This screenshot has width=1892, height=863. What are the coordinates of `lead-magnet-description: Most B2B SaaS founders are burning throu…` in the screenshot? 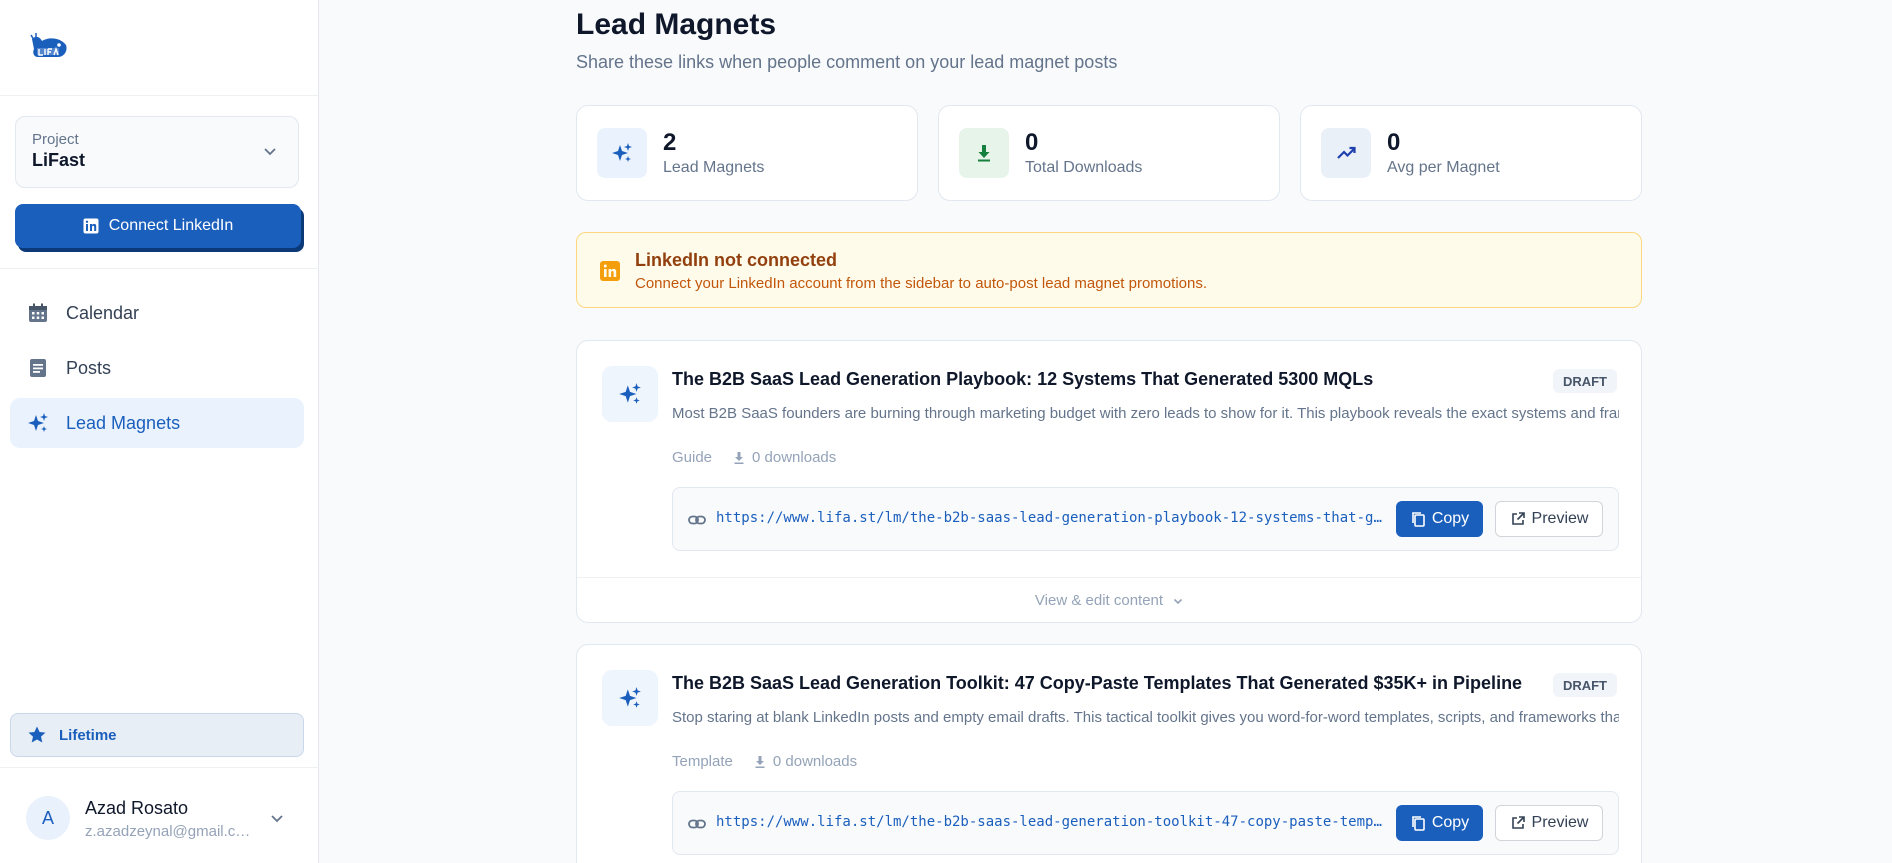 It's located at (1145, 413).